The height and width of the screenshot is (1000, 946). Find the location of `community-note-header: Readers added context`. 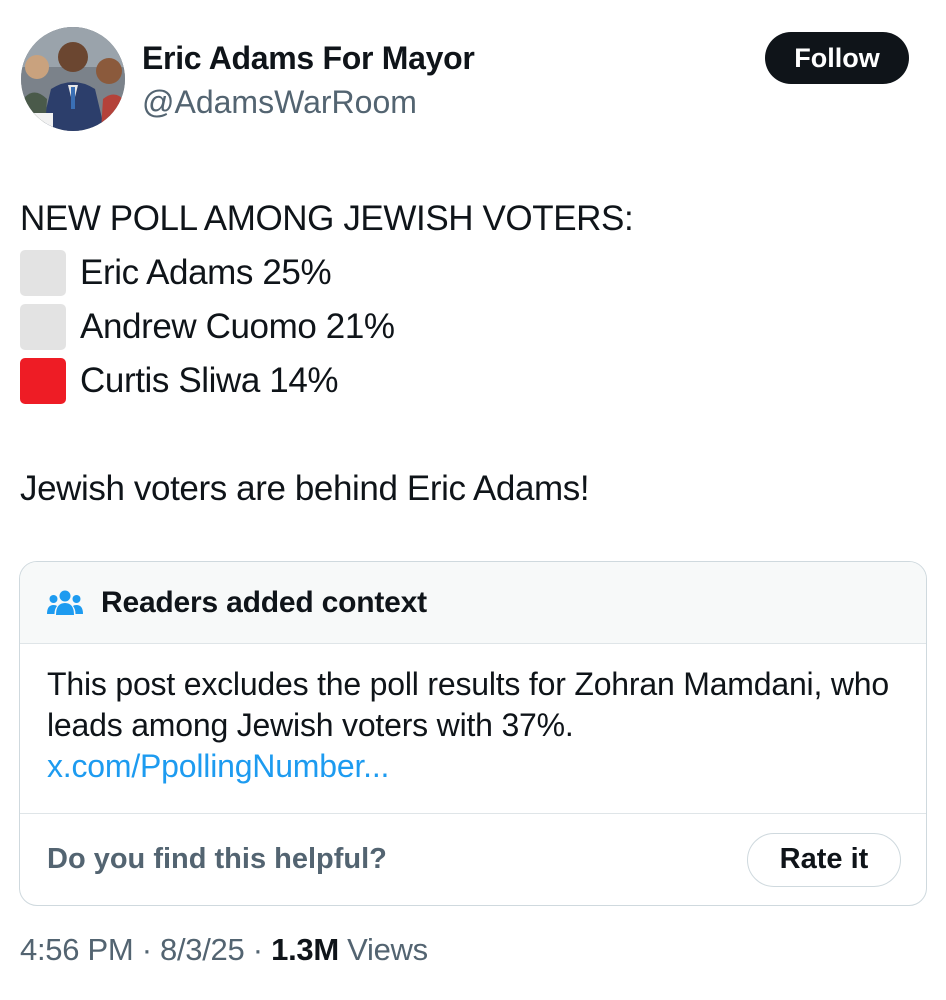

community-note-header: Readers added context is located at coordinates (473, 603).